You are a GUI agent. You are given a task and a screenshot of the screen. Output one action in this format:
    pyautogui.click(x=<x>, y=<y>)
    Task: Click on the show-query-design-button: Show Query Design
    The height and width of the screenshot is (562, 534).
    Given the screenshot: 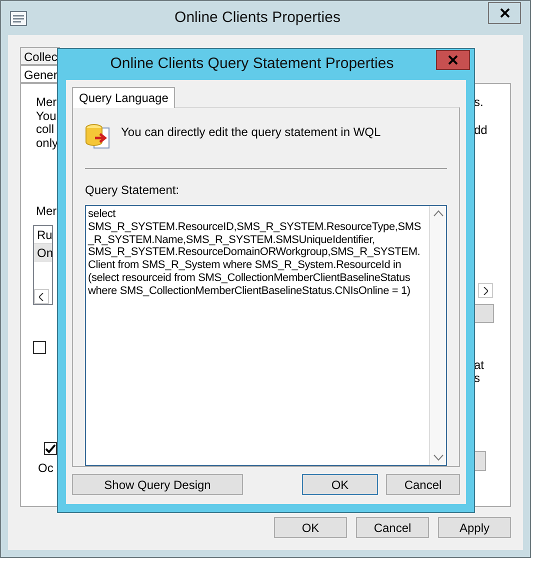 What is the action you would take?
    pyautogui.click(x=157, y=484)
    